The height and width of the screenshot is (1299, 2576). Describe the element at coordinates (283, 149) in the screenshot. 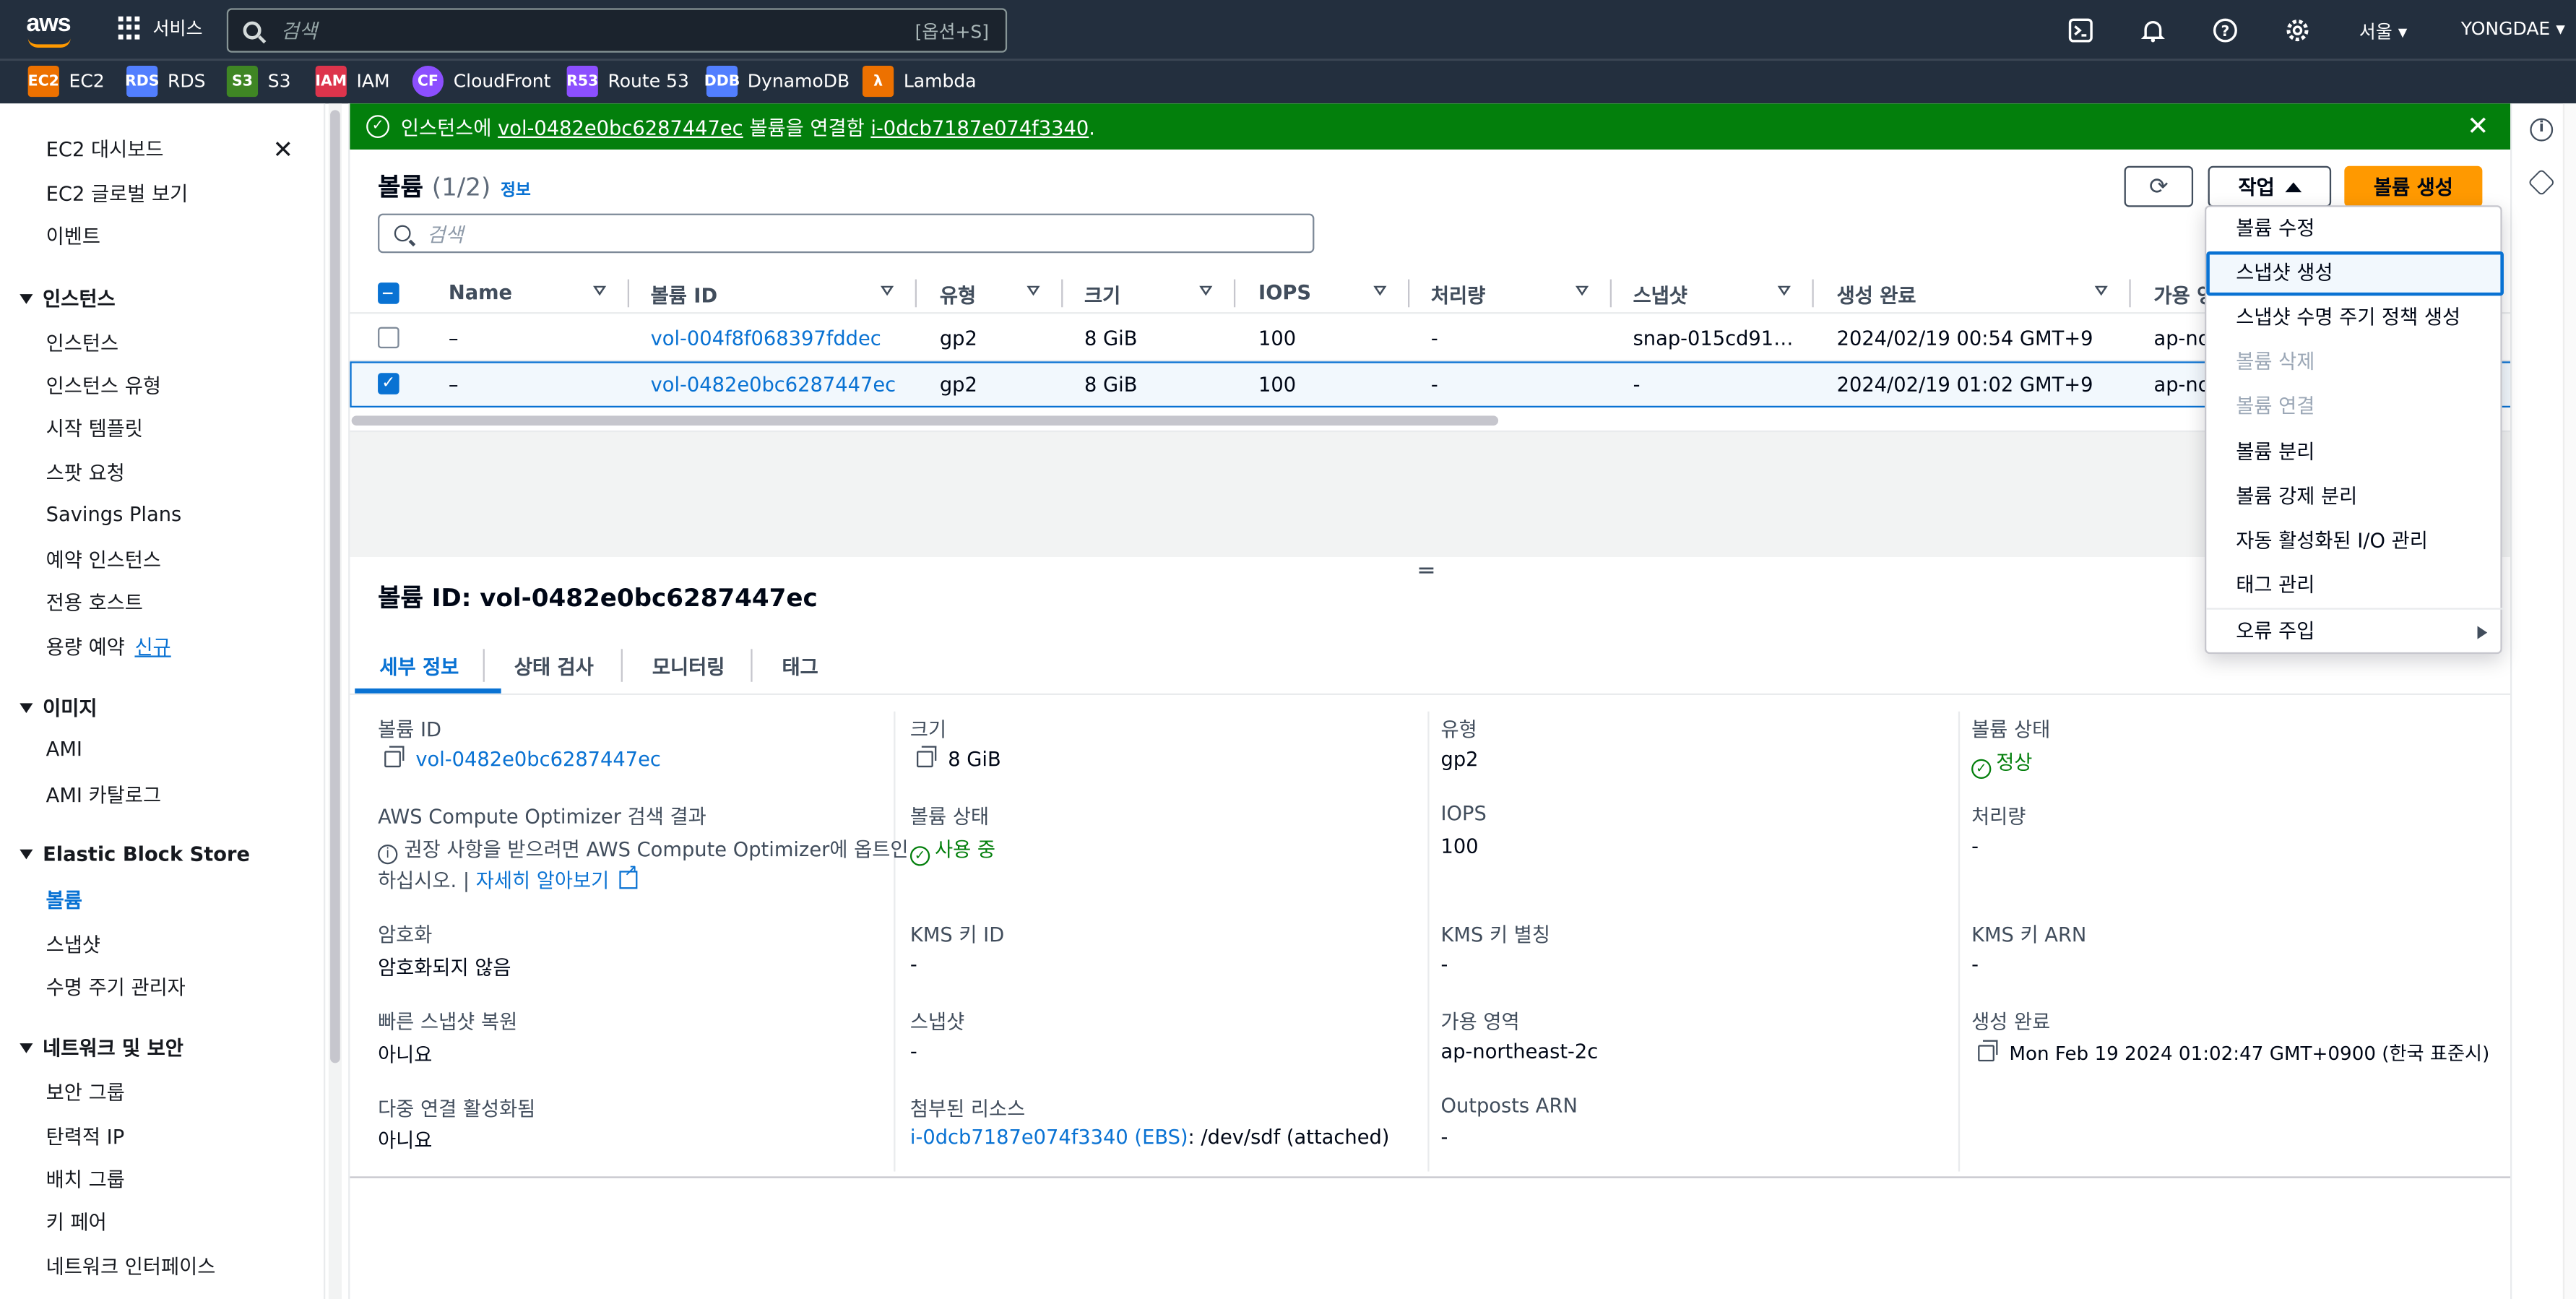

I see `close-icon: ✕` at that location.